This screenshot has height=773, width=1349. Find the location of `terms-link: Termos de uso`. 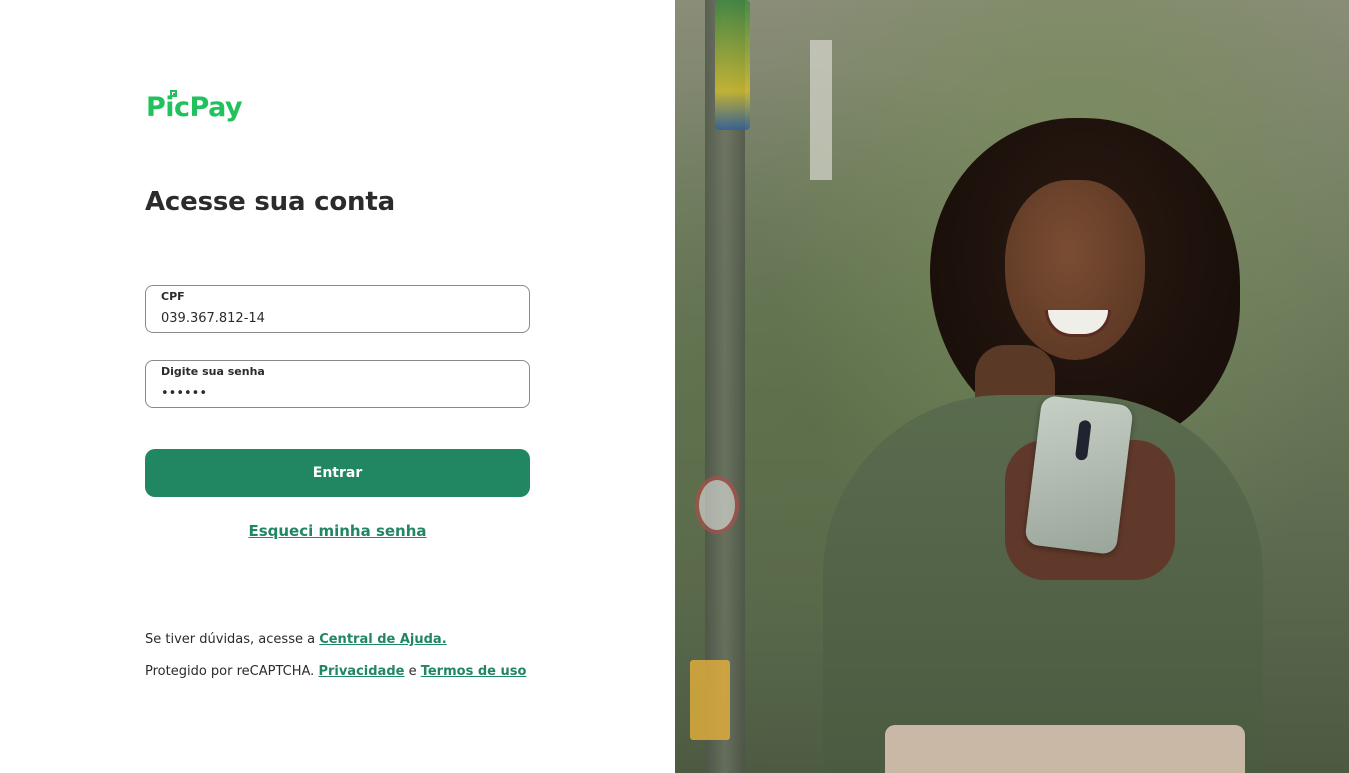

terms-link: Termos de uso is located at coordinates (474, 671).